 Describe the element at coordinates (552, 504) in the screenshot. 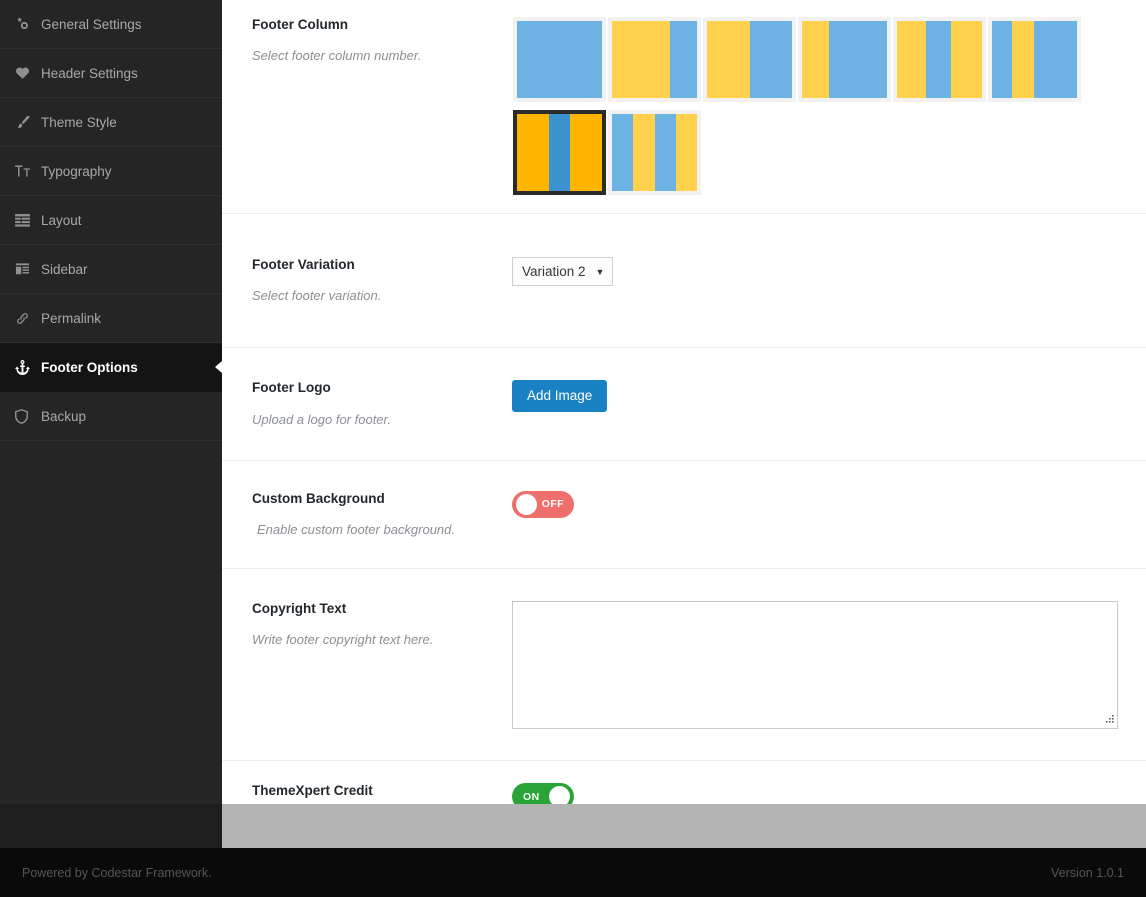

I see `toggle-state-label: OFF` at that location.